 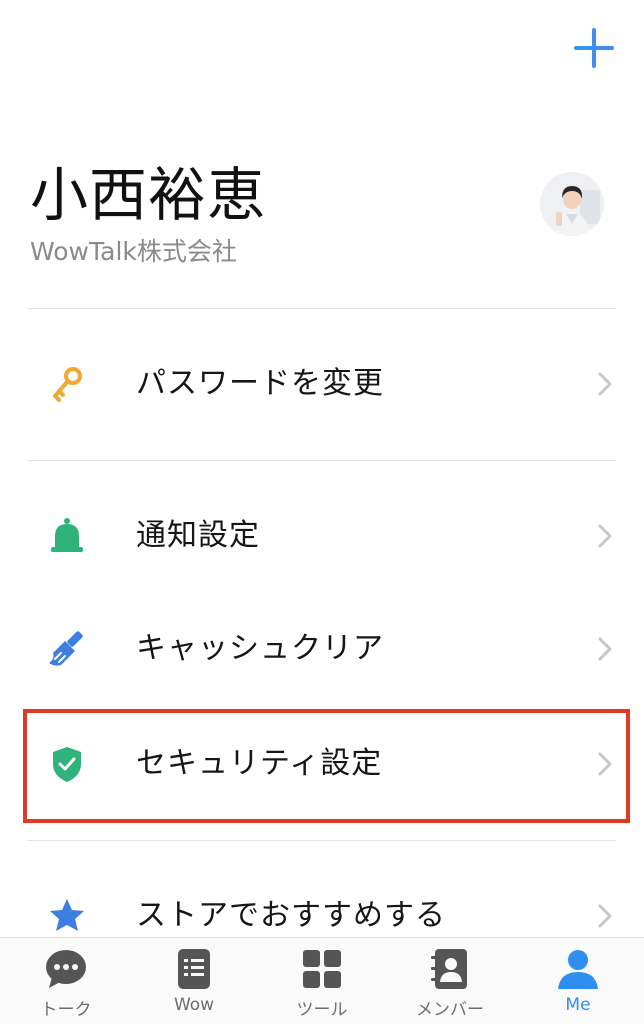 I want to click on menu-item-clear-cache: キャッシュクリア, so click(x=322, y=649).